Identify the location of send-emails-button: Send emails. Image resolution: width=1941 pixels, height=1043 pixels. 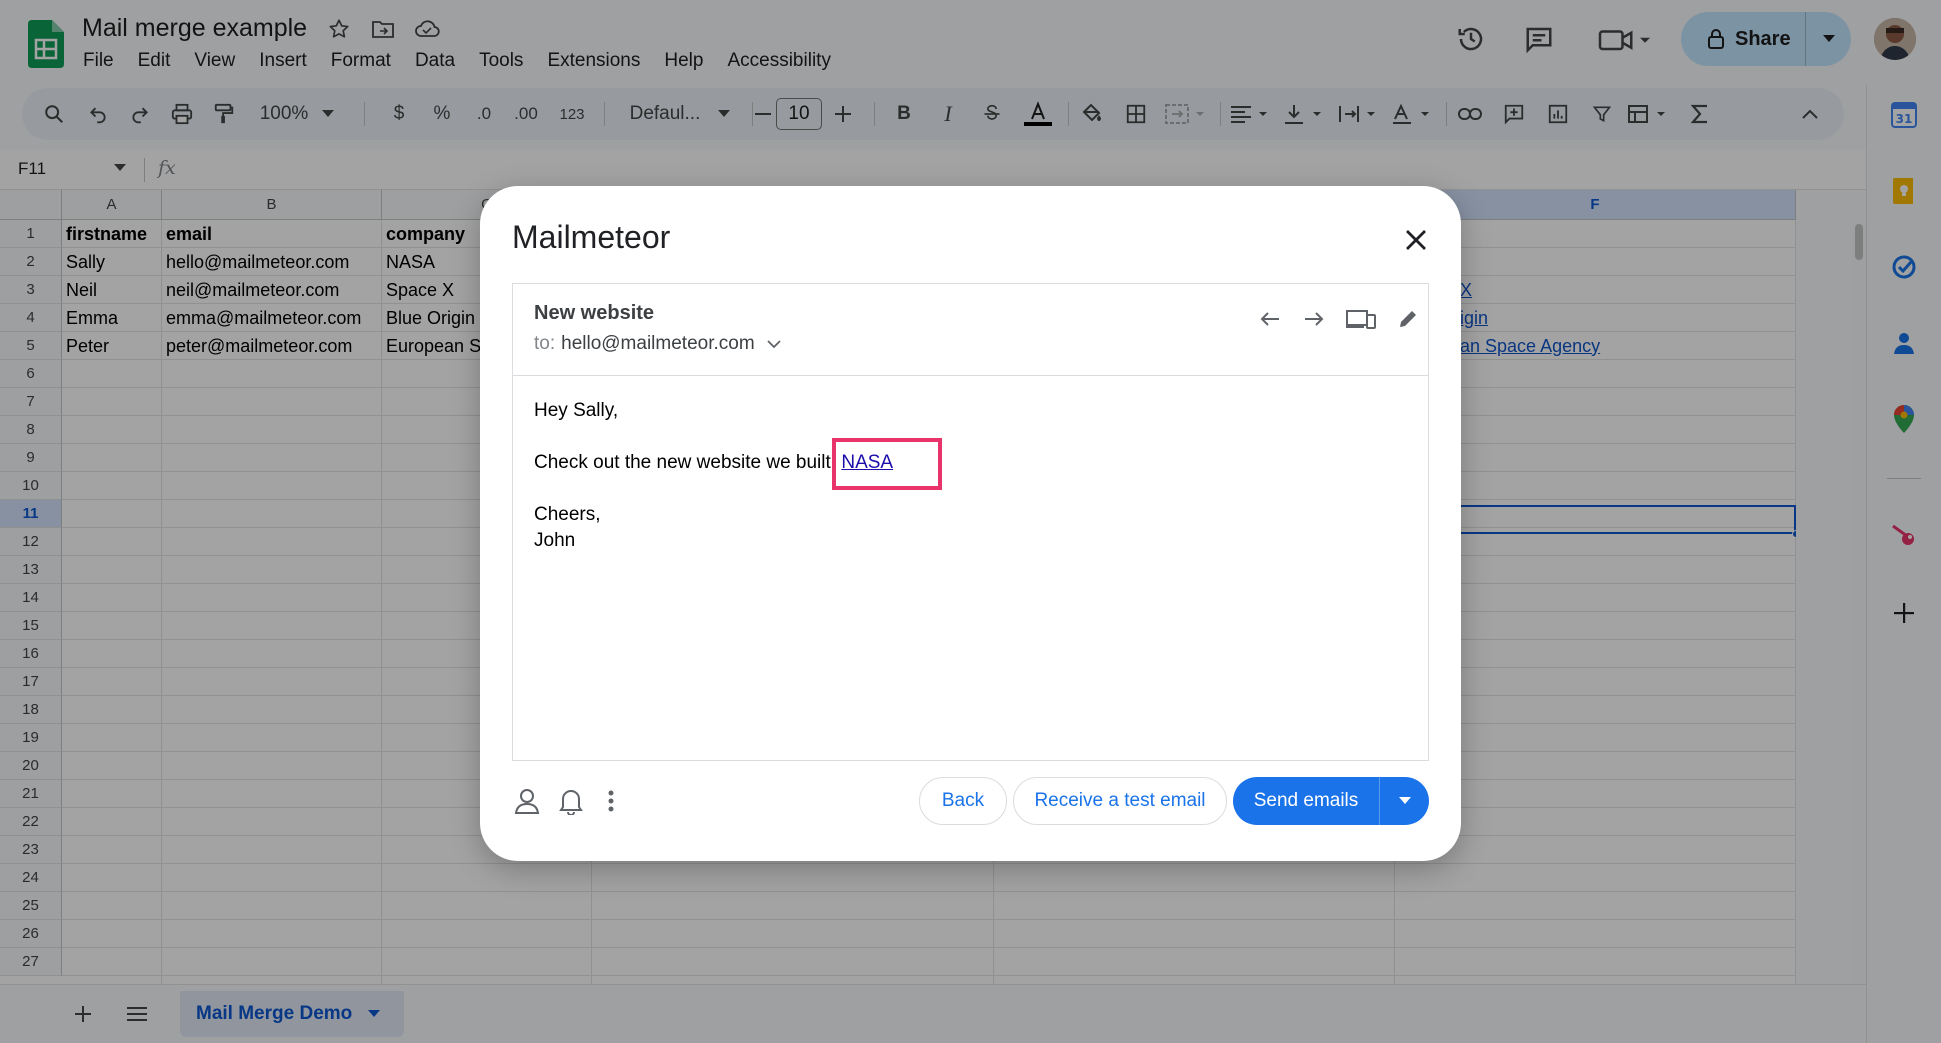
(1331, 801).